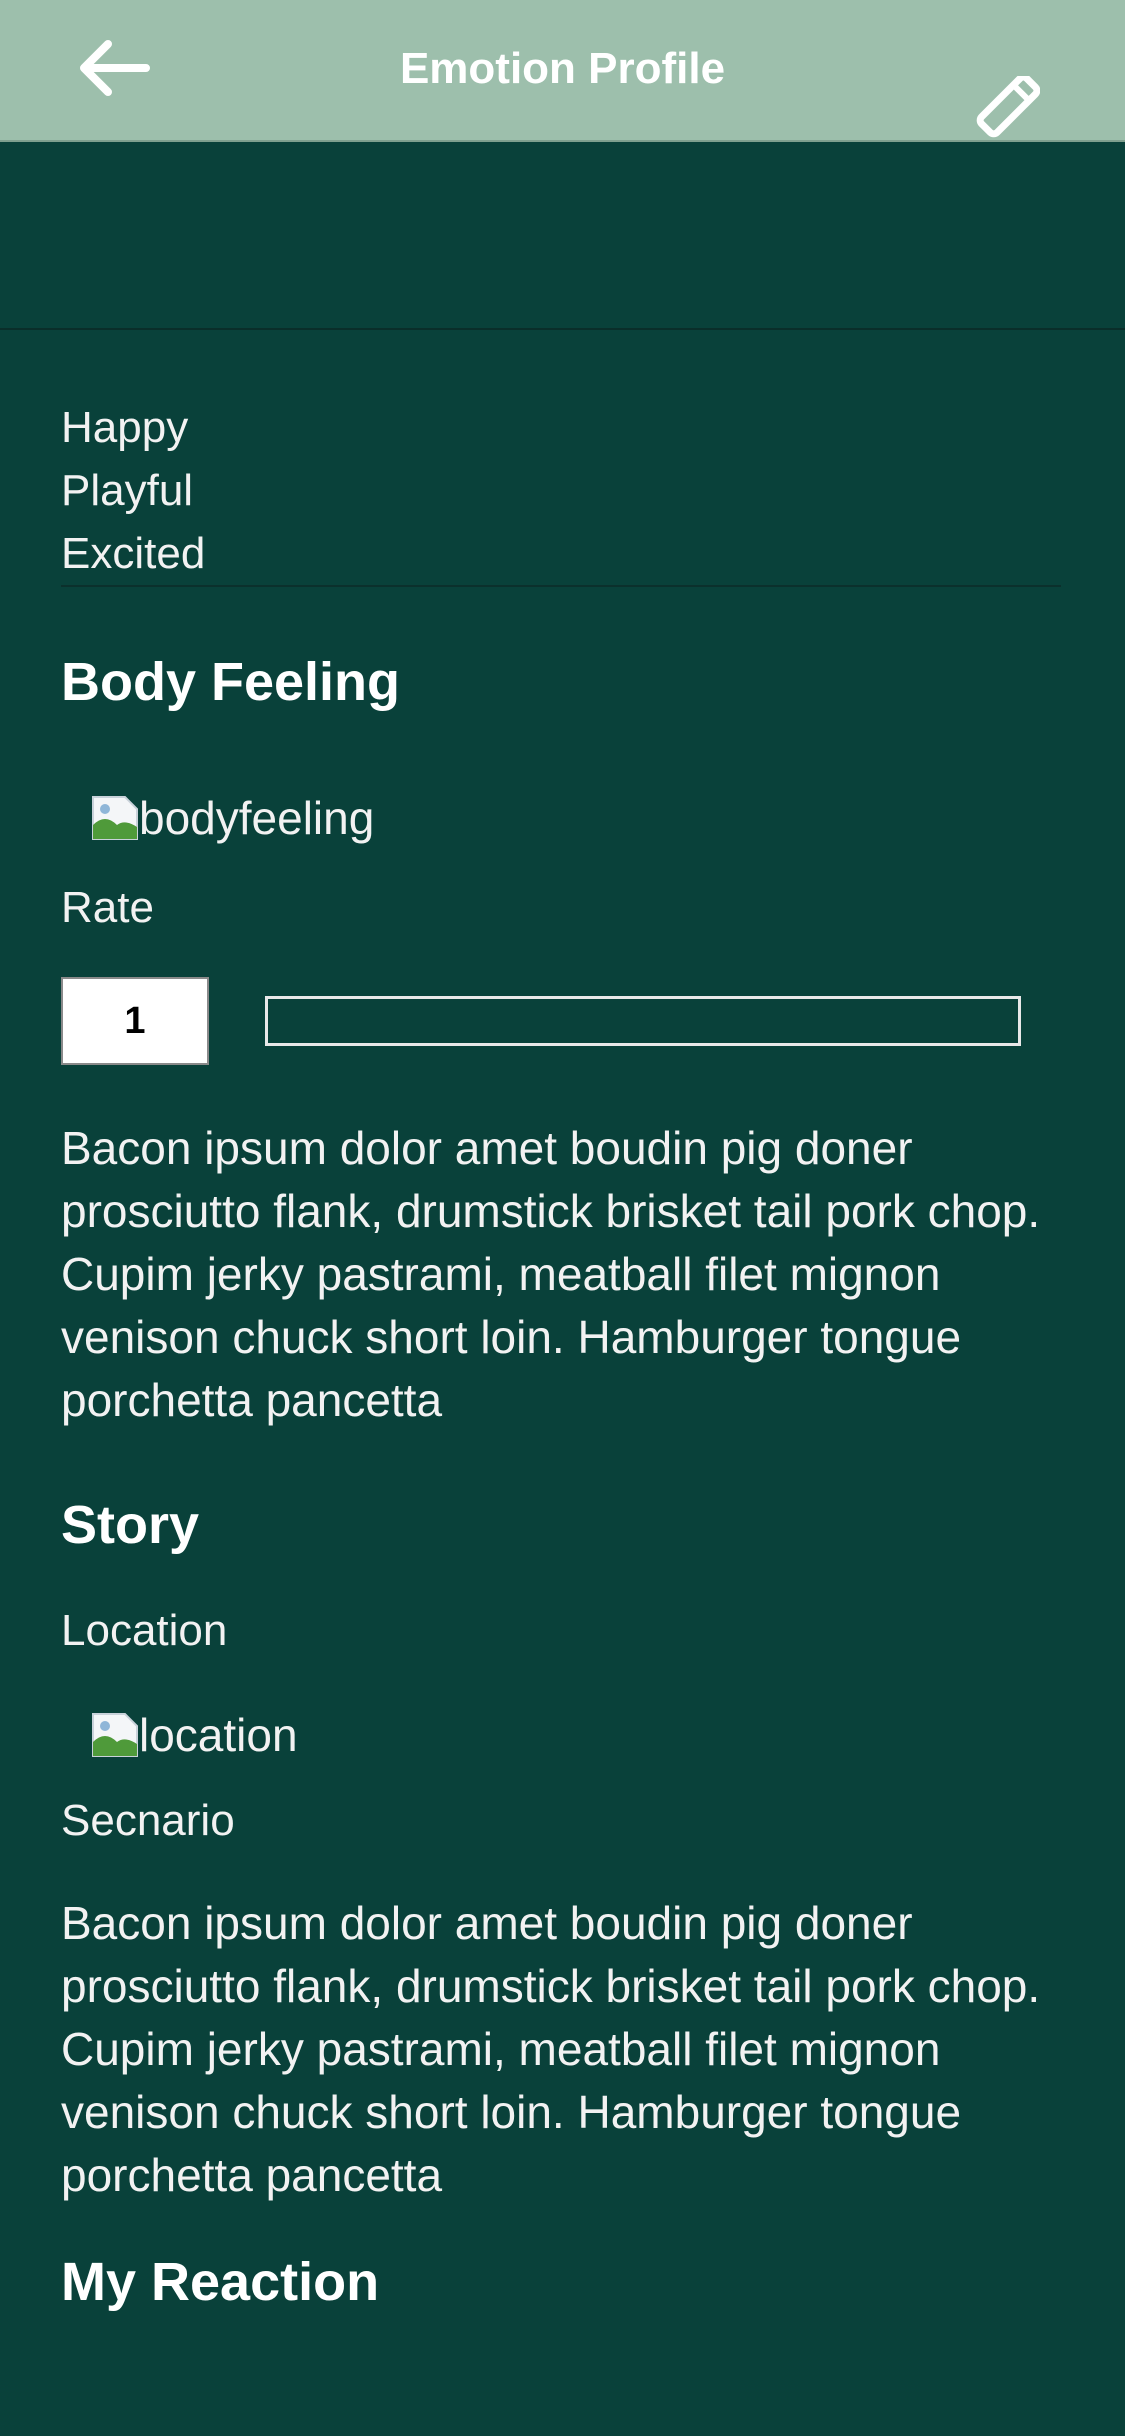  I want to click on emotion-list: Happy Playful Excited, so click(561, 490).